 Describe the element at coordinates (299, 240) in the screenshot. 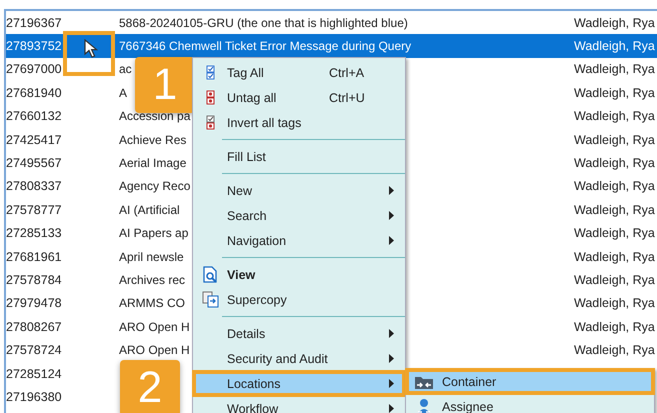

I see `menu-item: Navigation` at that location.